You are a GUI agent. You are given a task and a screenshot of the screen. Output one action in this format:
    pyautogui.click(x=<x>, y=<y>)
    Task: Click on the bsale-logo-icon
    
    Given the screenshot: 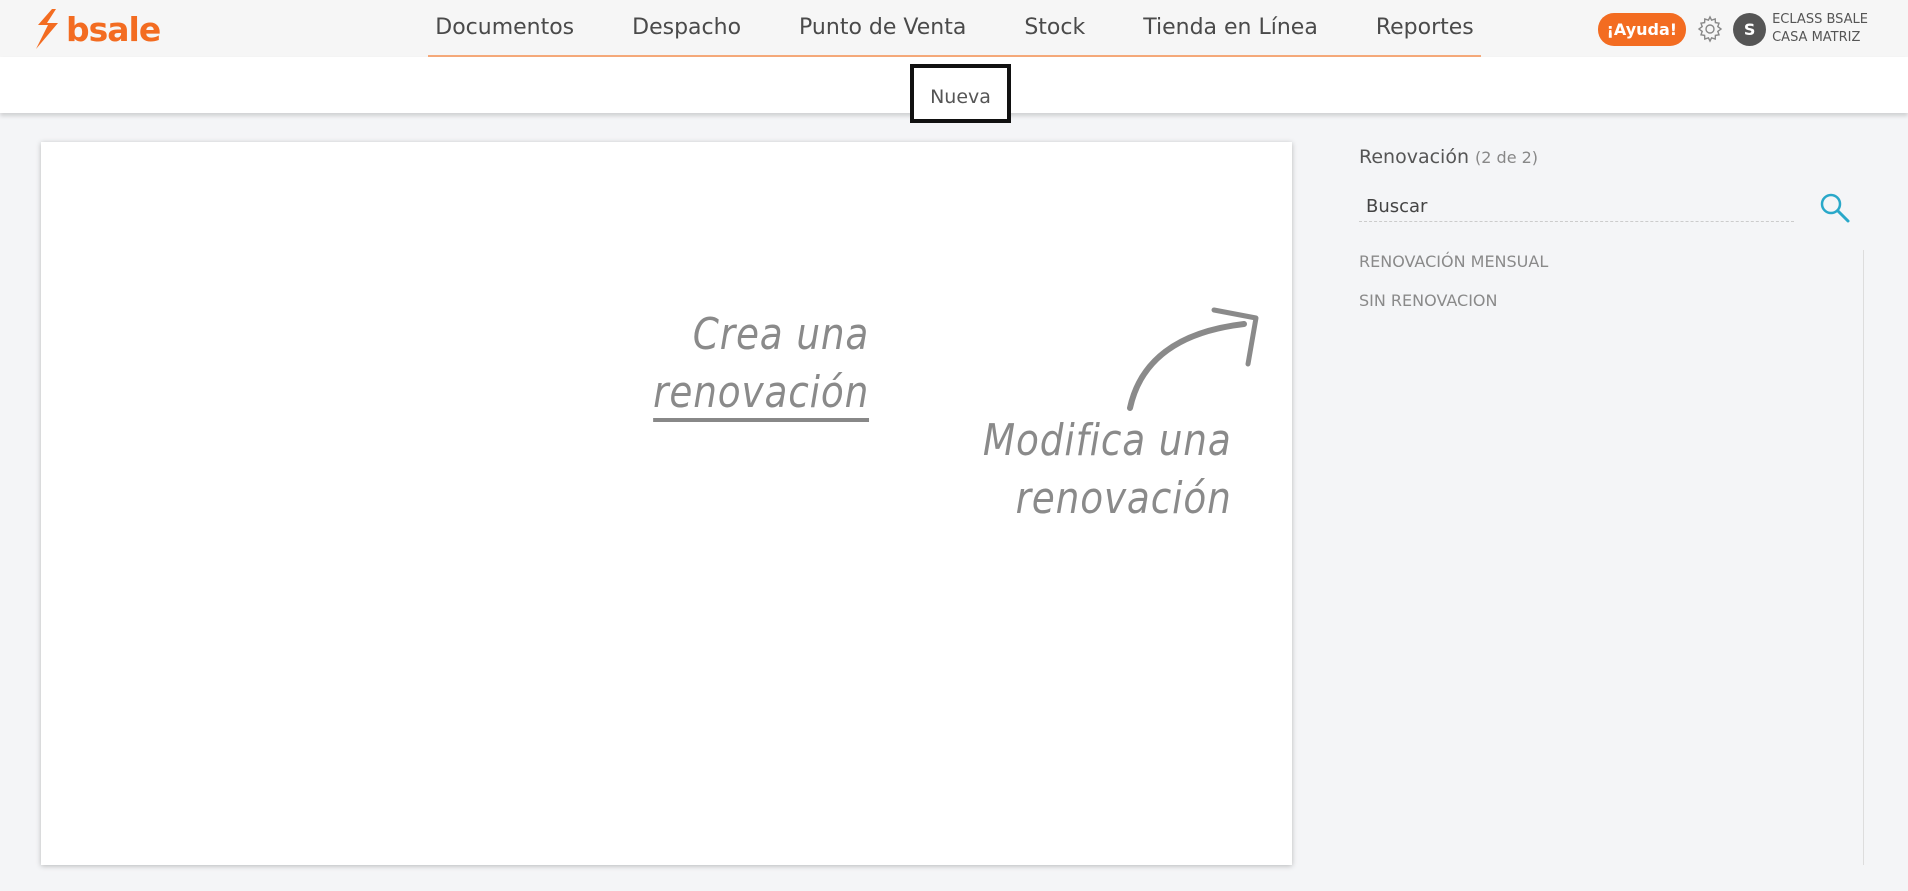 What is the action you would take?
    pyautogui.click(x=47, y=29)
    